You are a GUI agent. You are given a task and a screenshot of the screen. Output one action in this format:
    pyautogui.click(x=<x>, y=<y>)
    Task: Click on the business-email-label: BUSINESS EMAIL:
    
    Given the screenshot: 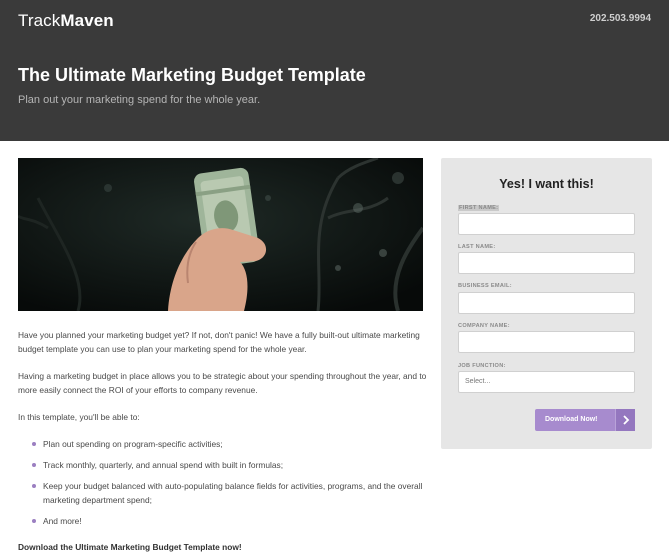 What is the action you would take?
    pyautogui.click(x=485, y=286)
    